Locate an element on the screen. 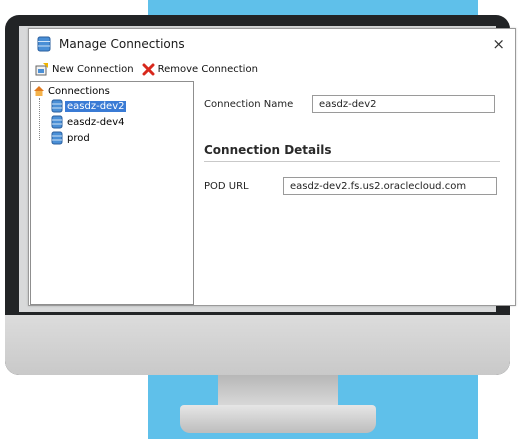 This screenshot has width=520, height=439. title-bar: Manage Connections × is located at coordinates (272, 44).